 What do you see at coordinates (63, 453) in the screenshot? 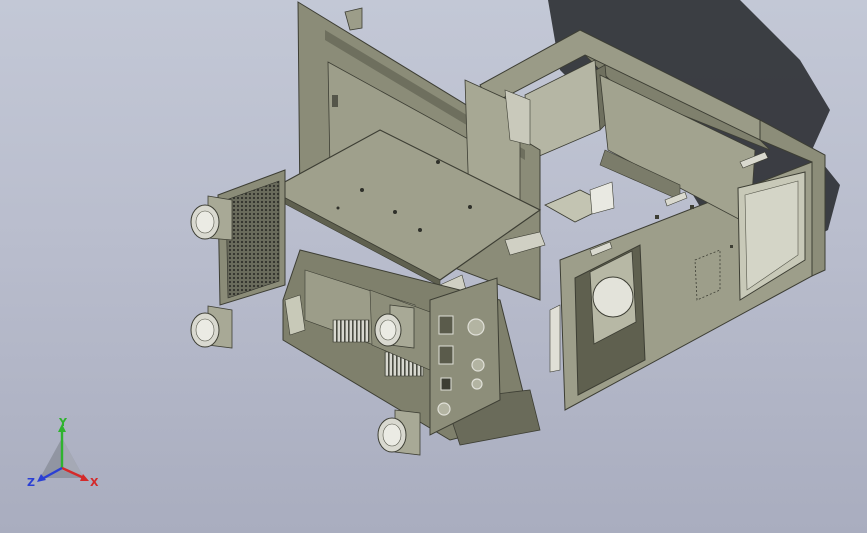
I see `coordinate-triad: Y X Z` at bounding box center [63, 453].